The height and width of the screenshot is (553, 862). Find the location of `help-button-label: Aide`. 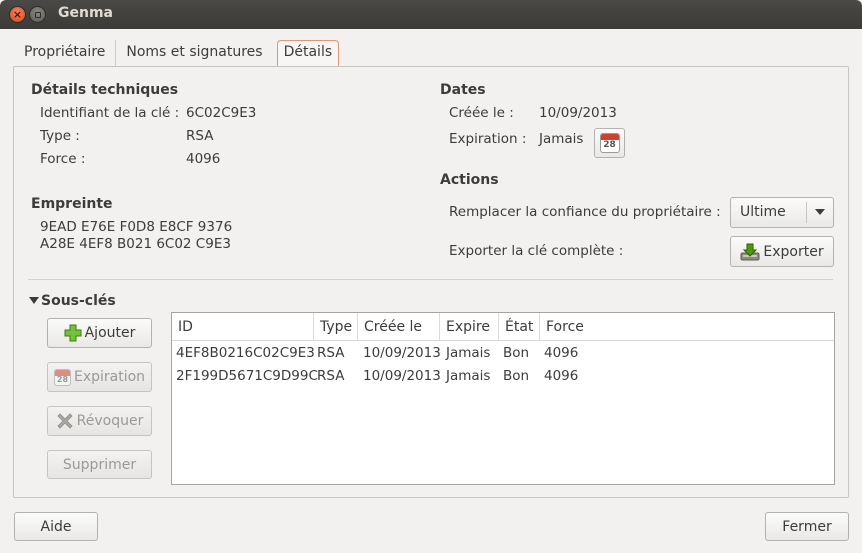

help-button-label: Aide is located at coordinates (56, 526).